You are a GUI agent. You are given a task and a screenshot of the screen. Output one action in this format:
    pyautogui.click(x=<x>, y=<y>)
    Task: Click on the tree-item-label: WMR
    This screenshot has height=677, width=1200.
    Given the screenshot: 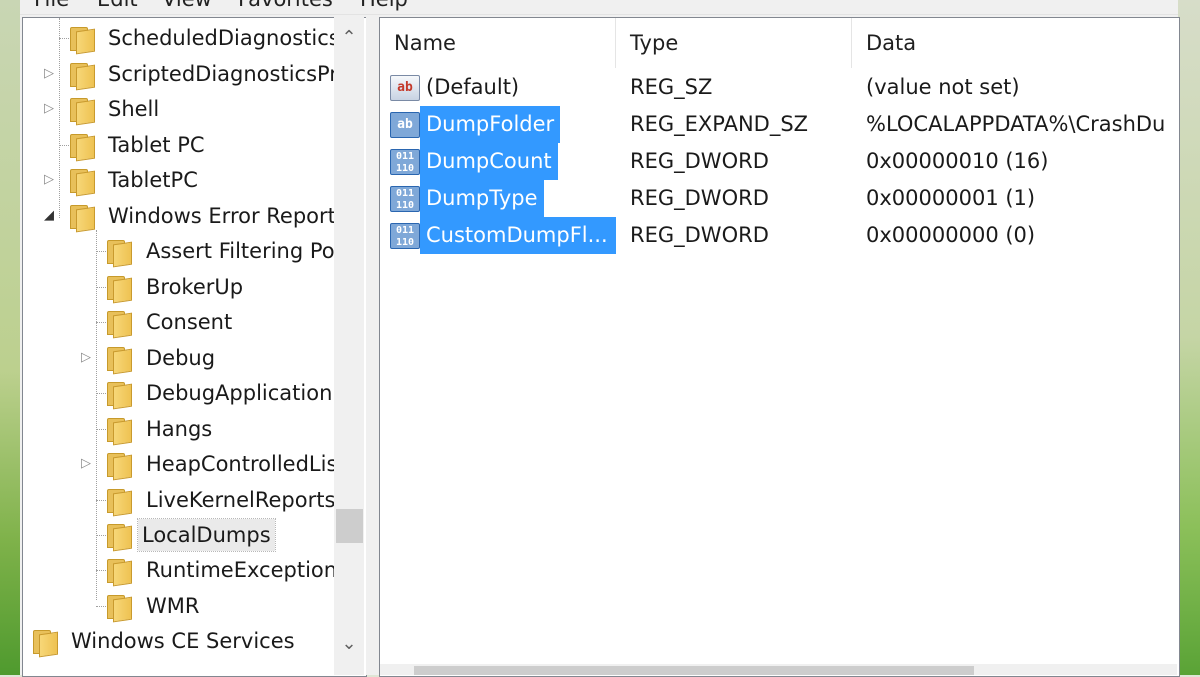 What is the action you would take?
    pyautogui.click(x=173, y=606)
    